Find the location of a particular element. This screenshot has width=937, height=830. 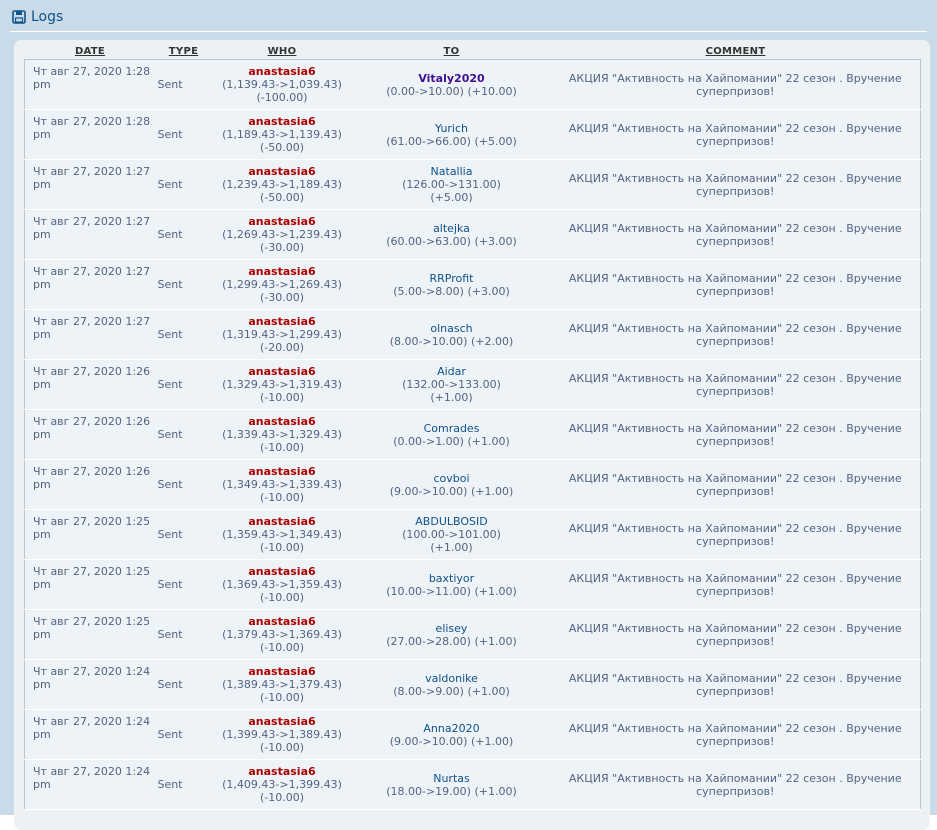

sender-balance: (1,369.43->1,359.43) is located at coordinates (282, 584).